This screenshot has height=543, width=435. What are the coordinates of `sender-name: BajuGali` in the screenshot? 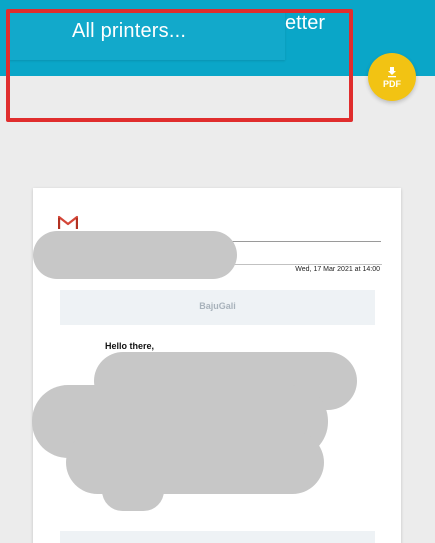 It's located at (217, 306).